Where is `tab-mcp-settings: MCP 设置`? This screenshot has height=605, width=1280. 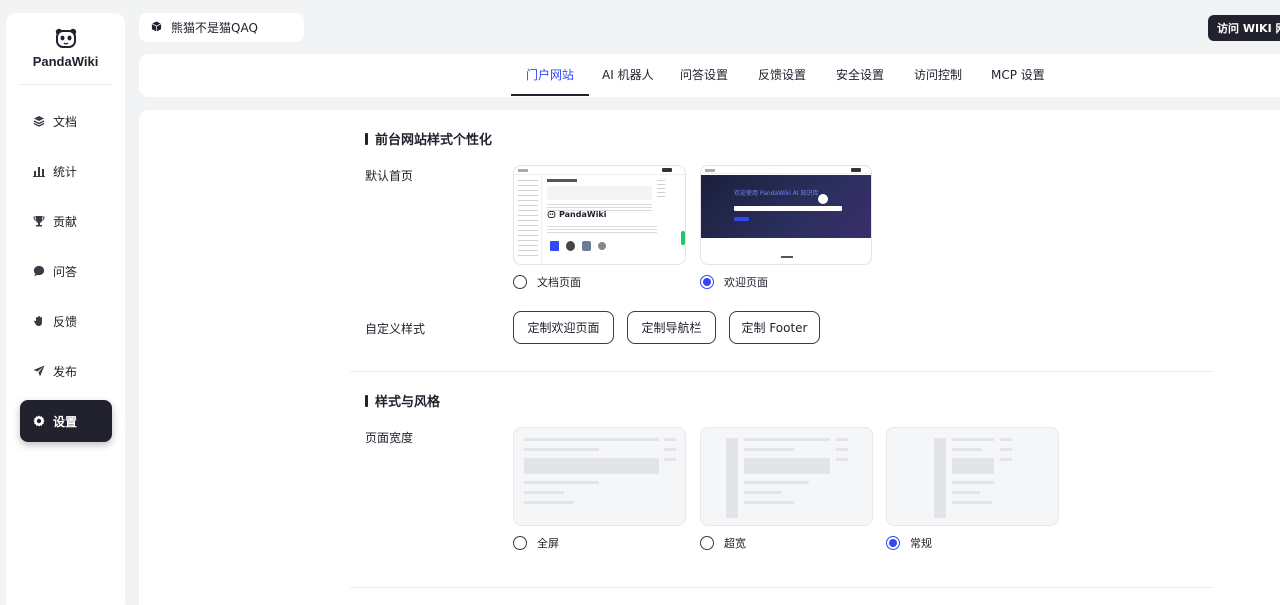 tab-mcp-settings: MCP 设置 is located at coordinates (1018, 75).